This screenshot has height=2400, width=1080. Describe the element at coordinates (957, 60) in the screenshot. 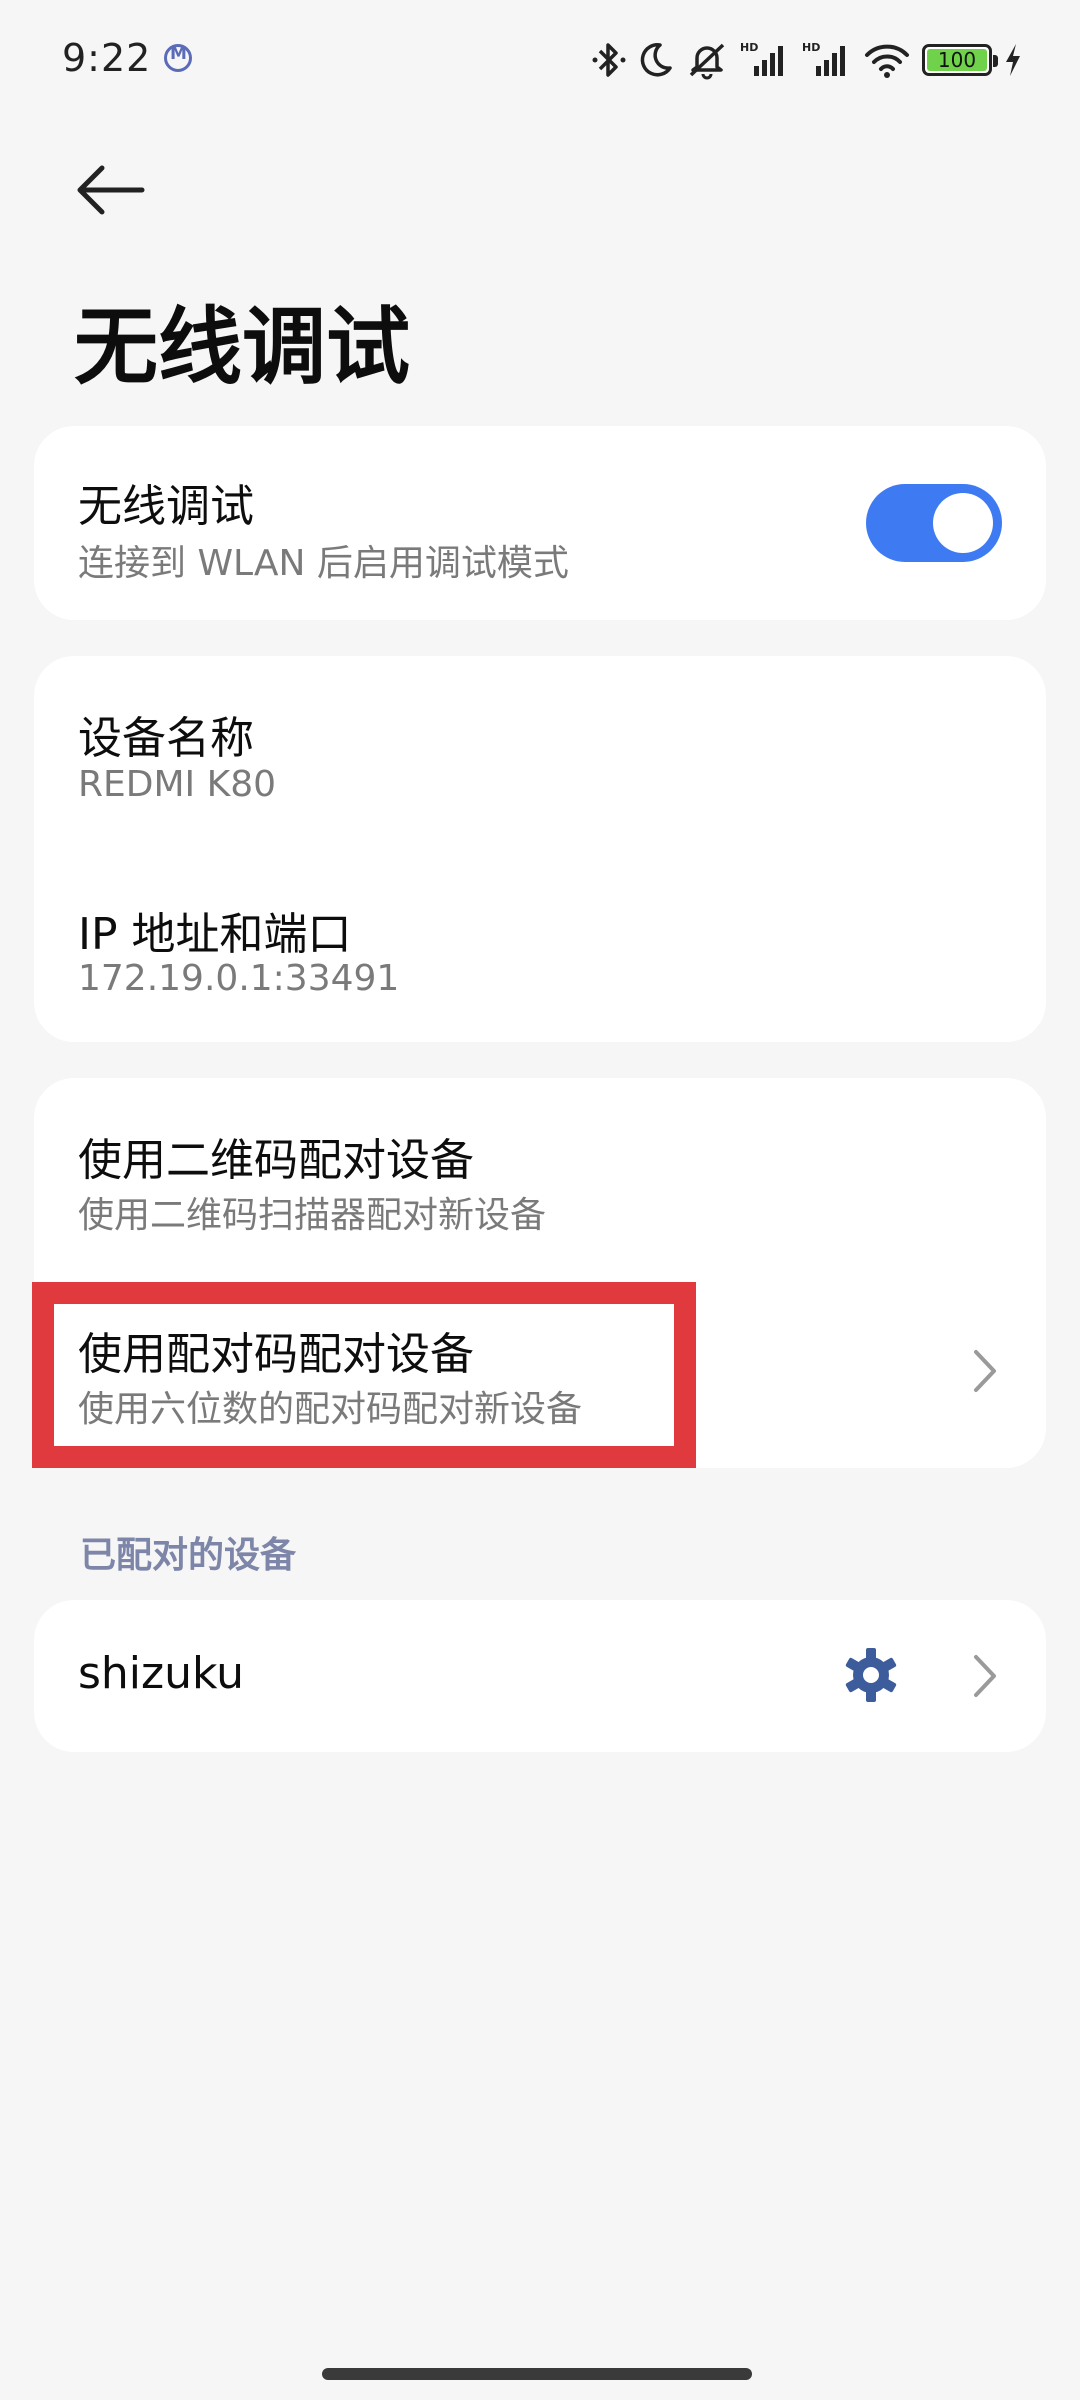

I see `battery-percent: 100` at that location.